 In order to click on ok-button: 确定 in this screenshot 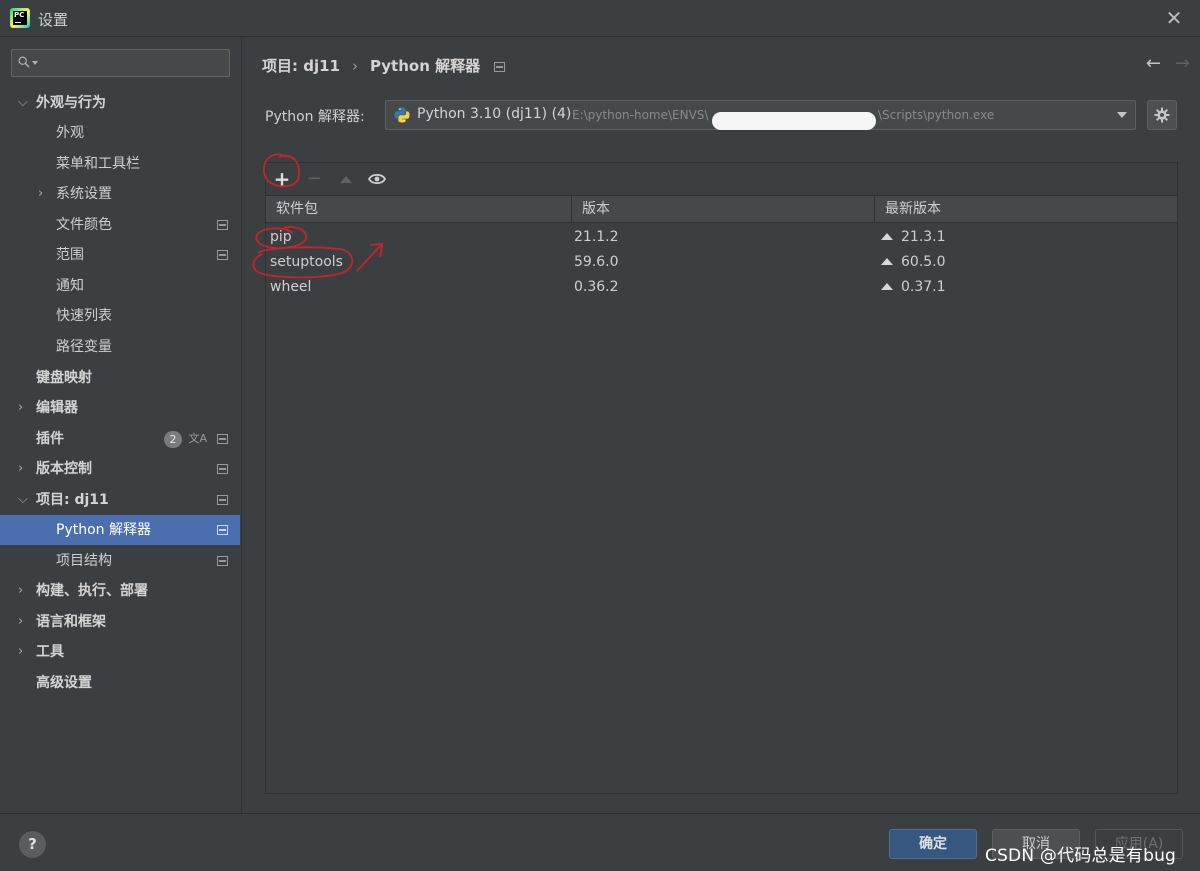, I will do `click(933, 844)`.